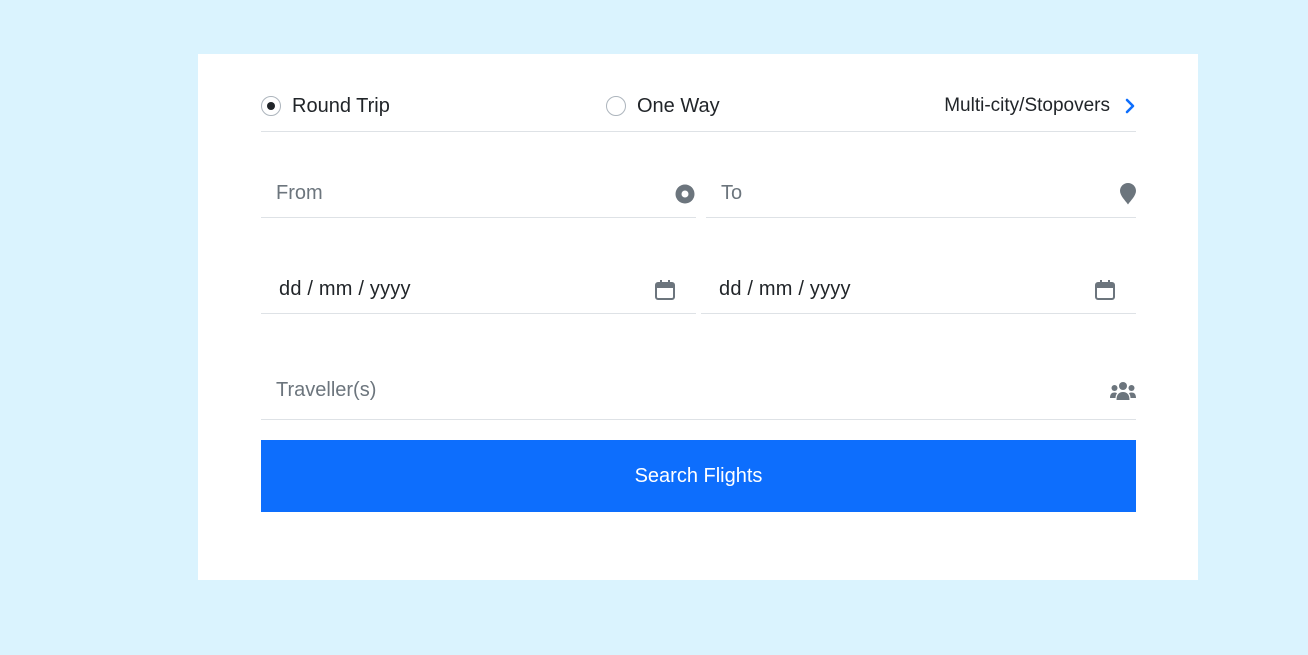  Describe the element at coordinates (1130, 106) in the screenshot. I see `chevron-right-icon` at that location.